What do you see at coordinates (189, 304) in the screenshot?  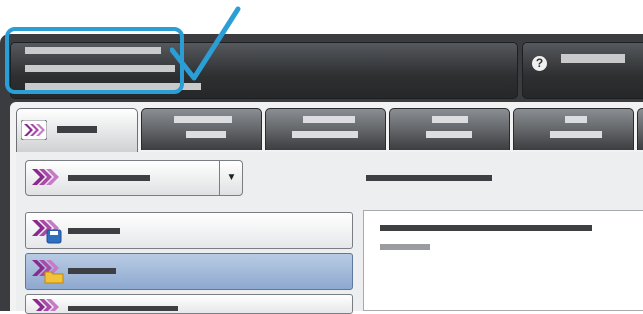 I see `list-item` at bounding box center [189, 304].